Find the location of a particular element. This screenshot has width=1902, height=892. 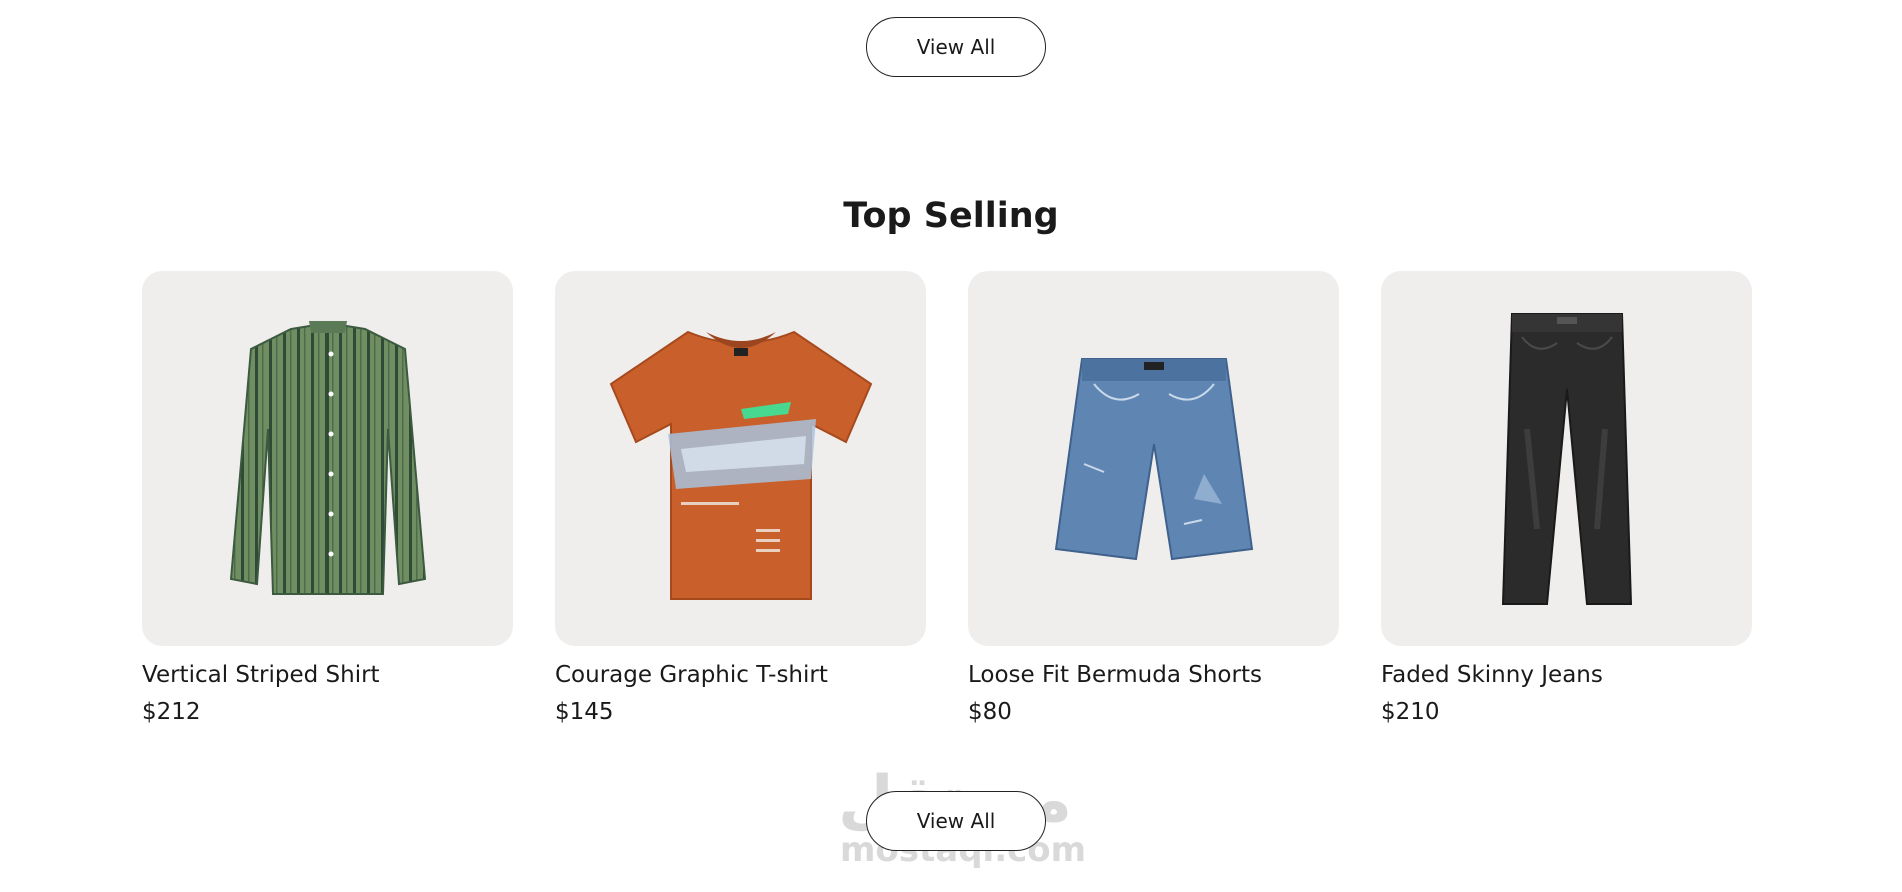

product-card: Loose Fit Bermuda Shorts $80 is located at coordinates (1153, 498).